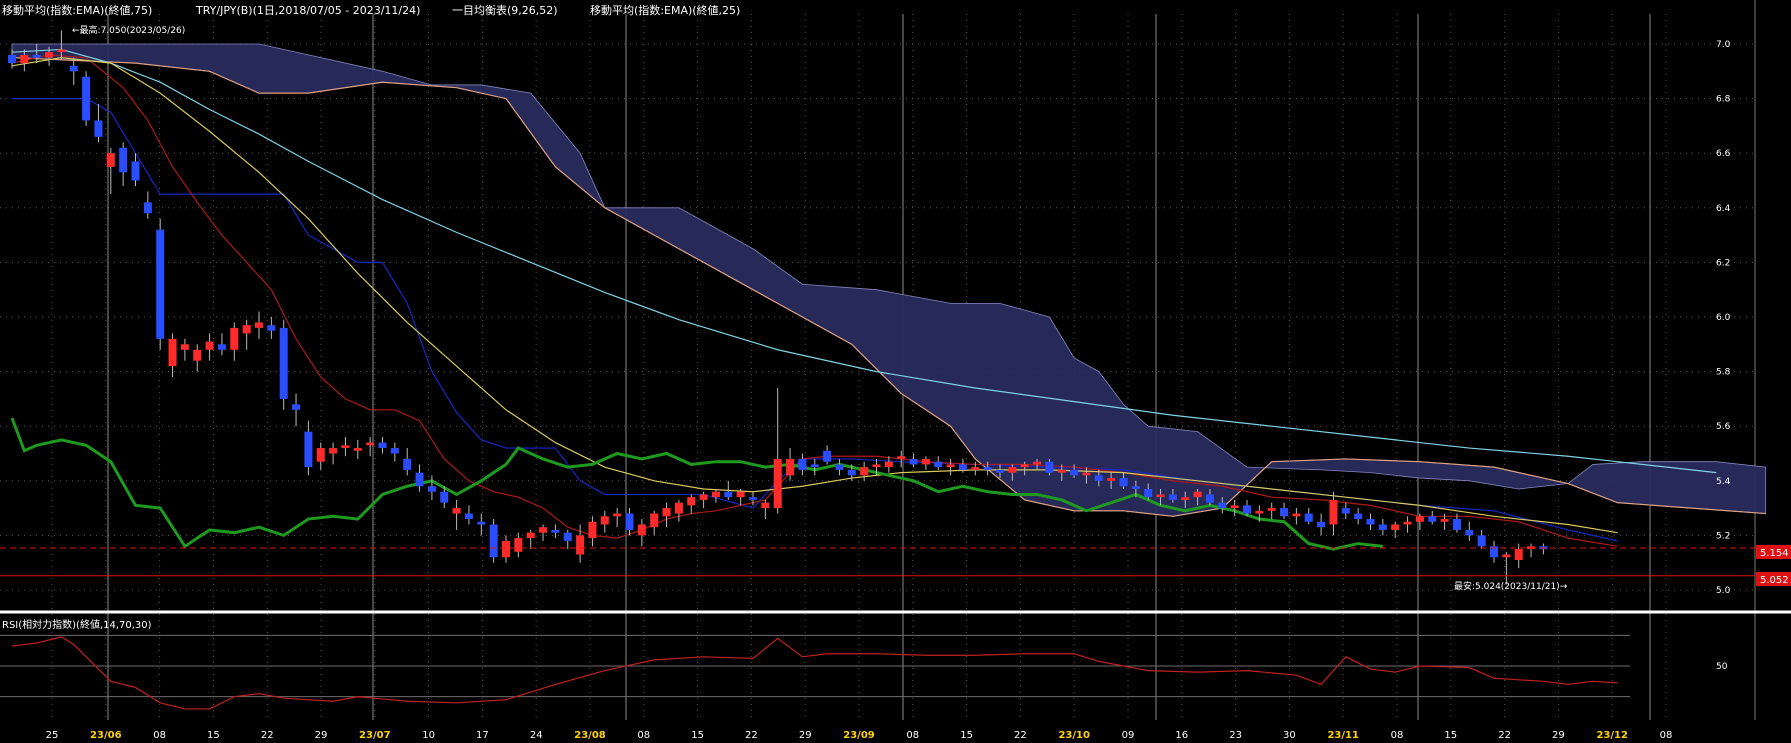 This screenshot has height=743, width=1791. What do you see at coordinates (1235, 735) in the screenshot?
I see `x-tick-label-22: 23` at bounding box center [1235, 735].